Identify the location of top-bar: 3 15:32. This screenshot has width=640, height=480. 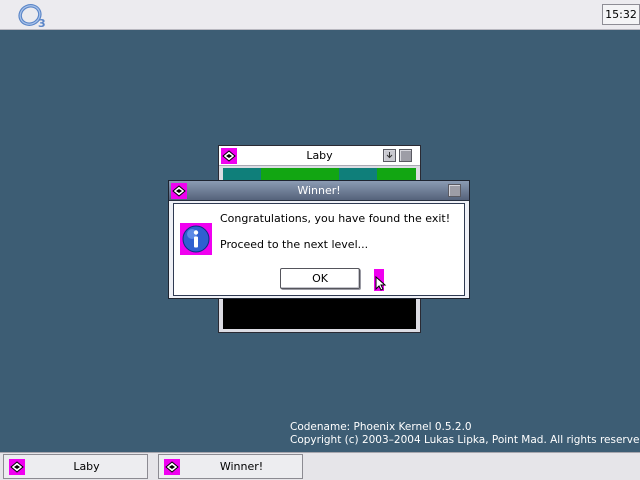
(320, 15).